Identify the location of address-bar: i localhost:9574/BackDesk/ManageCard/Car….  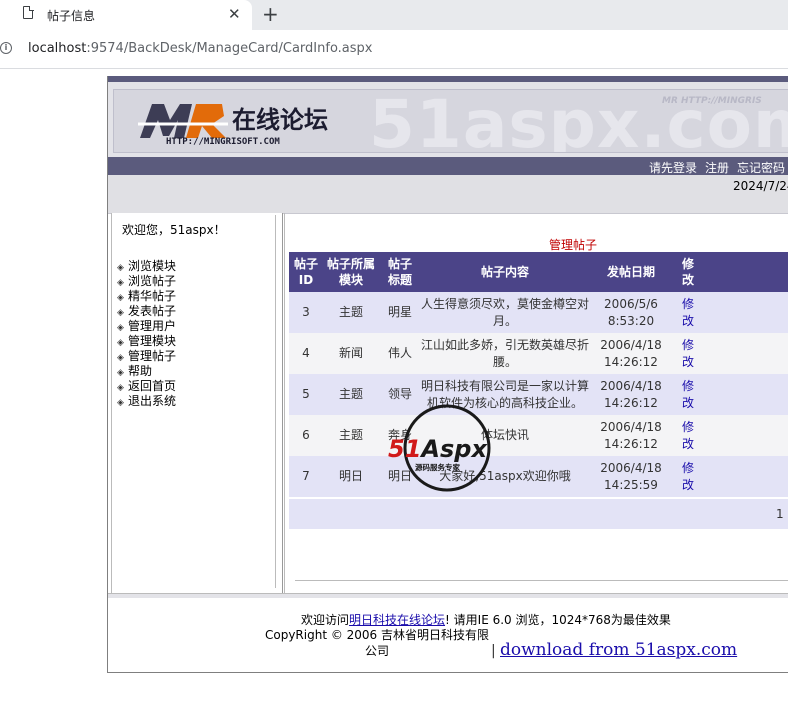
(394, 49).